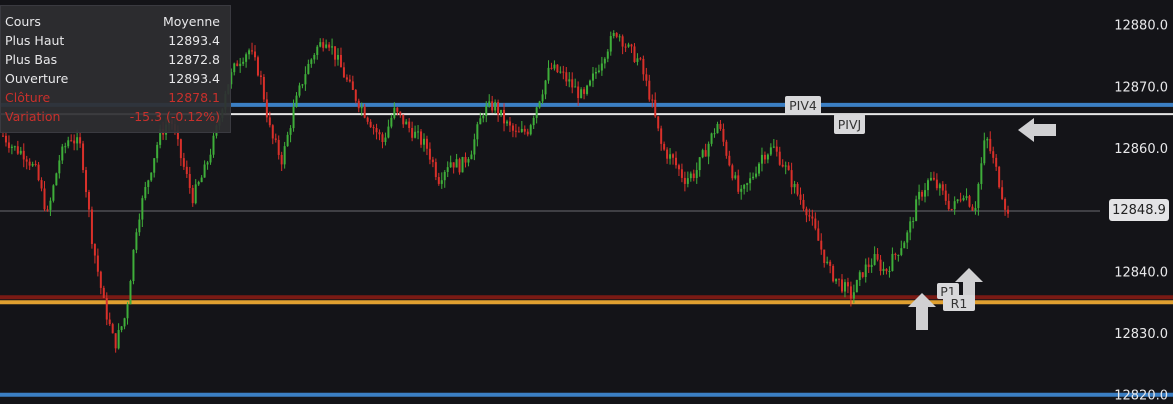 The width and height of the screenshot is (1173, 404). What do you see at coordinates (35, 40) in the screenshot?
I see `info-label: Plus Haut` at bounding box center [35, 40].